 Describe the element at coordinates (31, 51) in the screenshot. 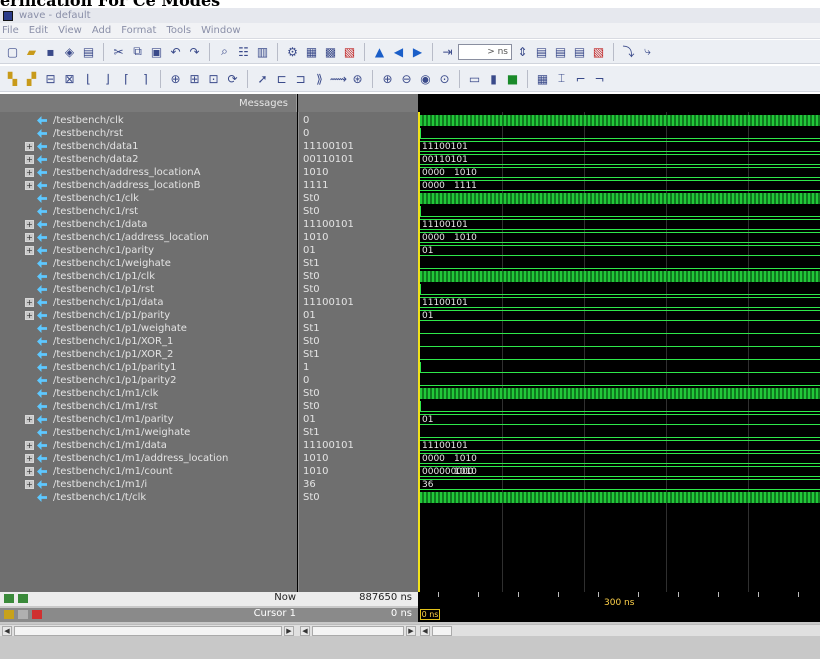

I see `open-folder-icon: ▰` at that location.